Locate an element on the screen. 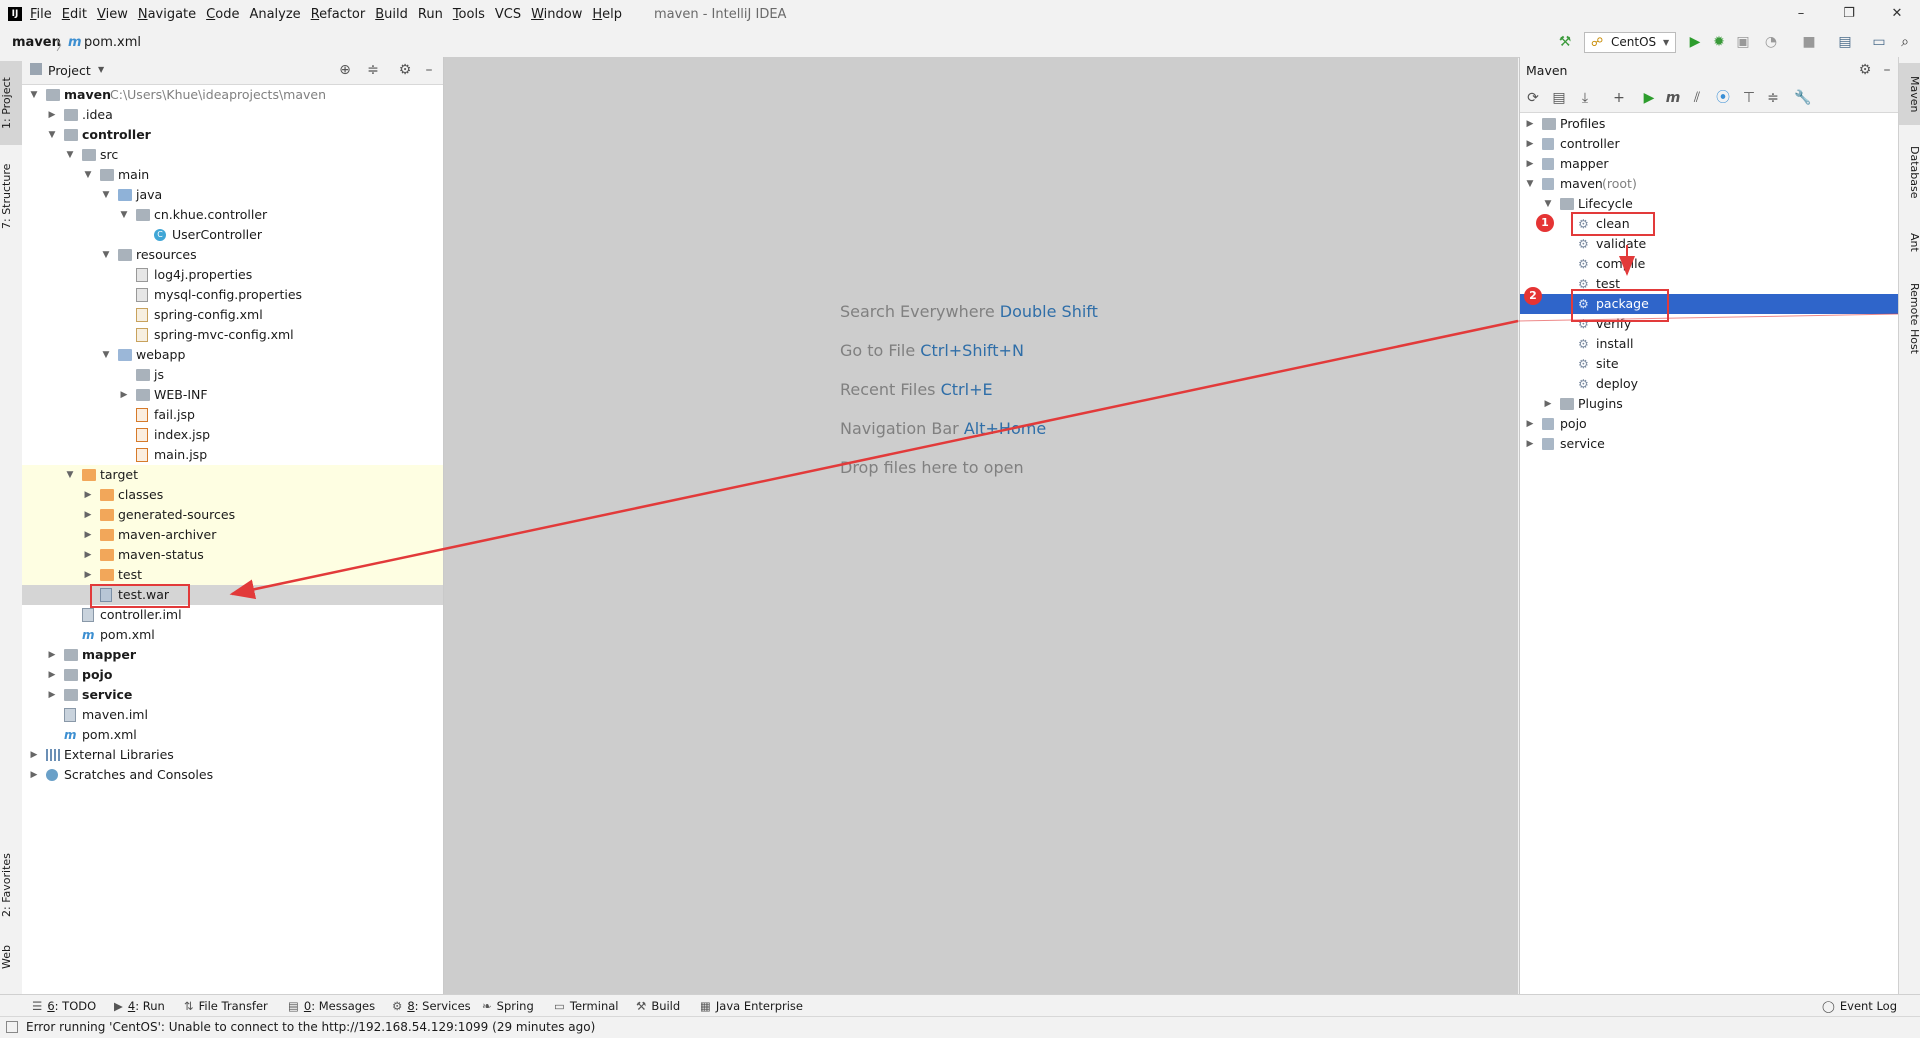 The width and height of the screenshot is (1920, 1038). annotation-box-clean is located at coordinates (1613, 224).